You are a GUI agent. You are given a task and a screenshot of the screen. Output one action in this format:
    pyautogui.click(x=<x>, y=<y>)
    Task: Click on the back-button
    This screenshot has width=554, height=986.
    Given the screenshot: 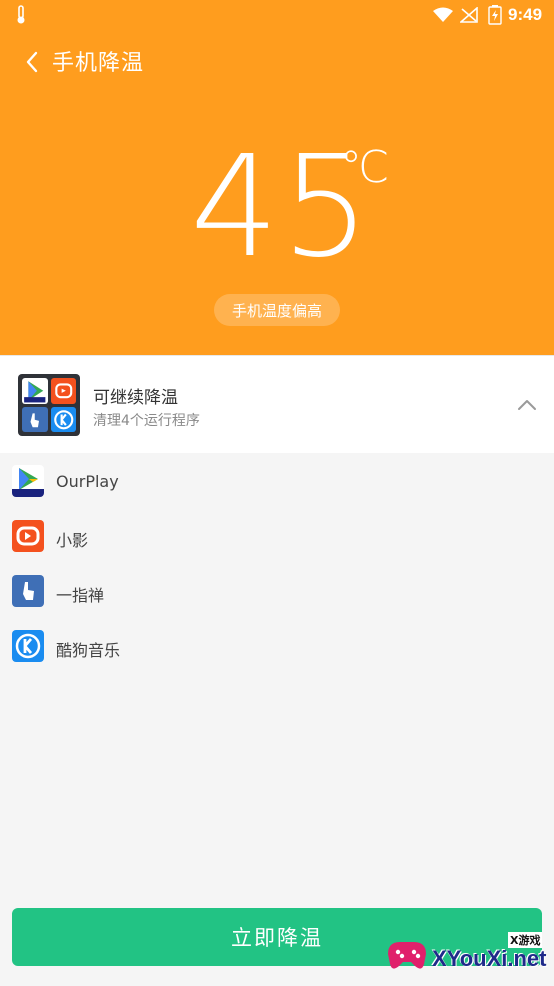 What is the action you would take?
    pyautogui.click(x=32, y=62)
    